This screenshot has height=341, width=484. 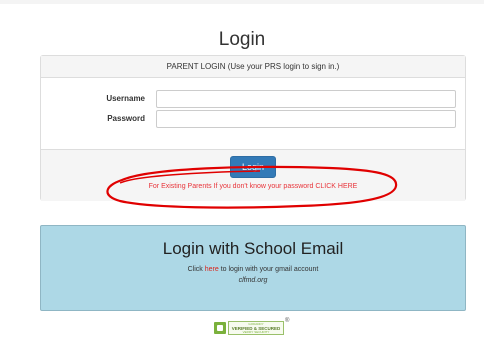 What do you see at coordinates (306, 99) in the screenshot?
I see `username-input` at bounding box center [306, 99].